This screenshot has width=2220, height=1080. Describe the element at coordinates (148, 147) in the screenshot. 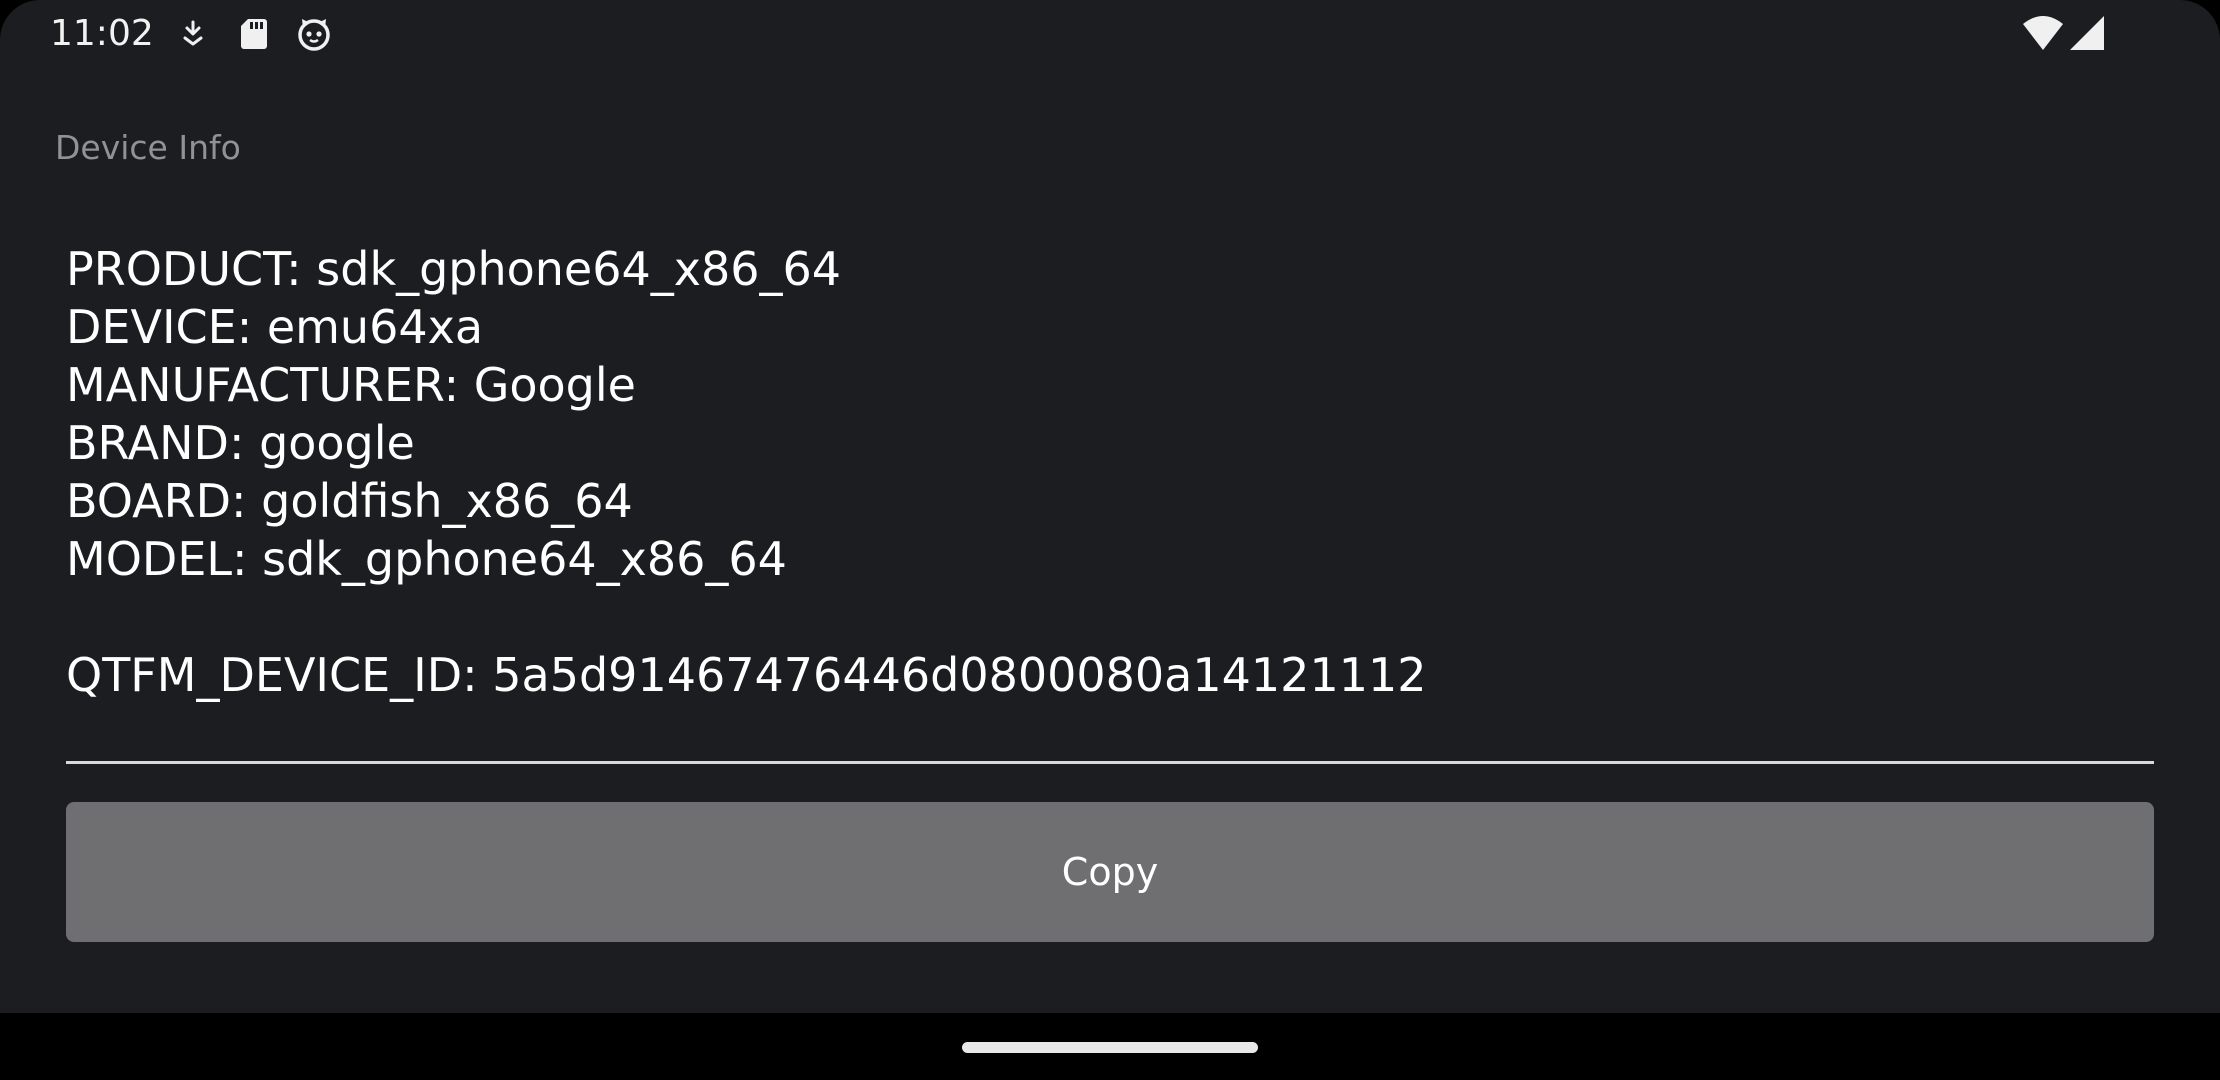

I see `dialog-title: Device Info` at that location.